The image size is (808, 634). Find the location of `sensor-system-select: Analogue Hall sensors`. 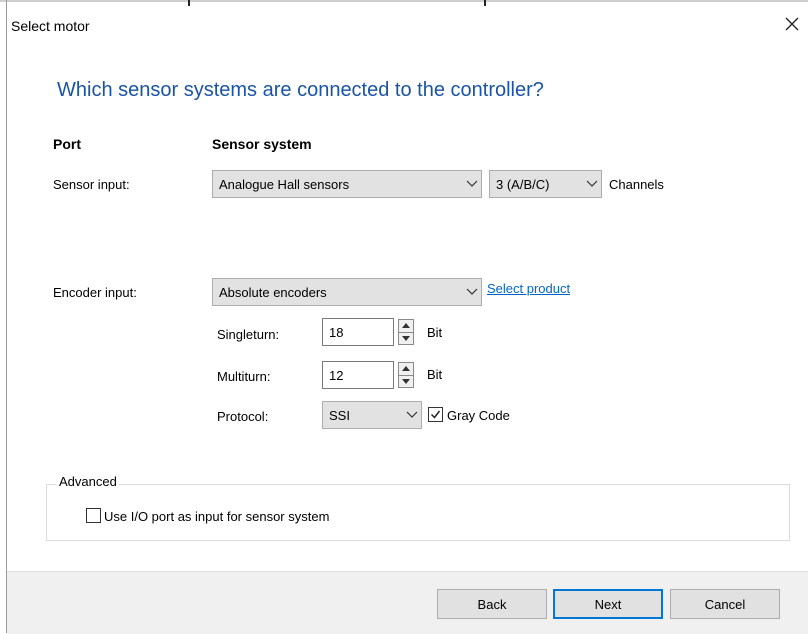

sensor-system-select: Analogue Hall sensors is located at coordinates (347, 184).